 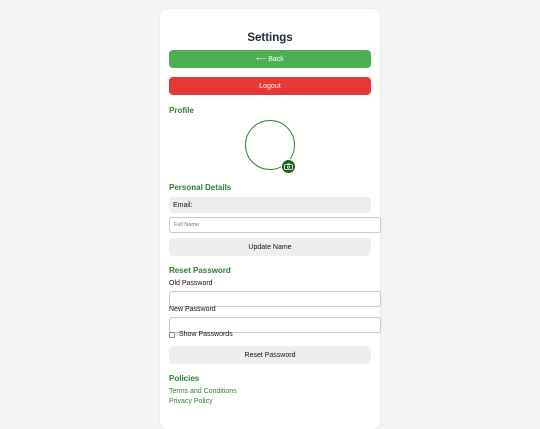 I want to click on email-label: Email:, so click(x=183, y=205).